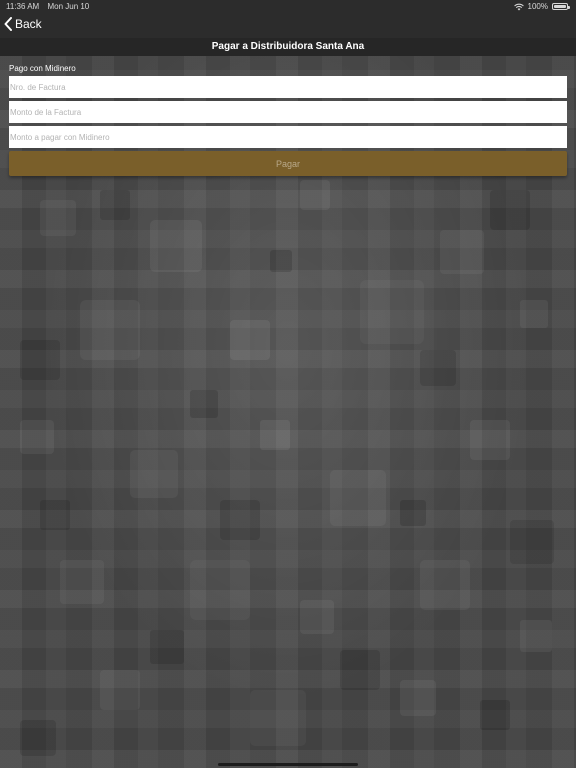 The width and height of the screenshot is (576, 768). I want to click on status-date: Mon Jun 10, so click(68, 6).